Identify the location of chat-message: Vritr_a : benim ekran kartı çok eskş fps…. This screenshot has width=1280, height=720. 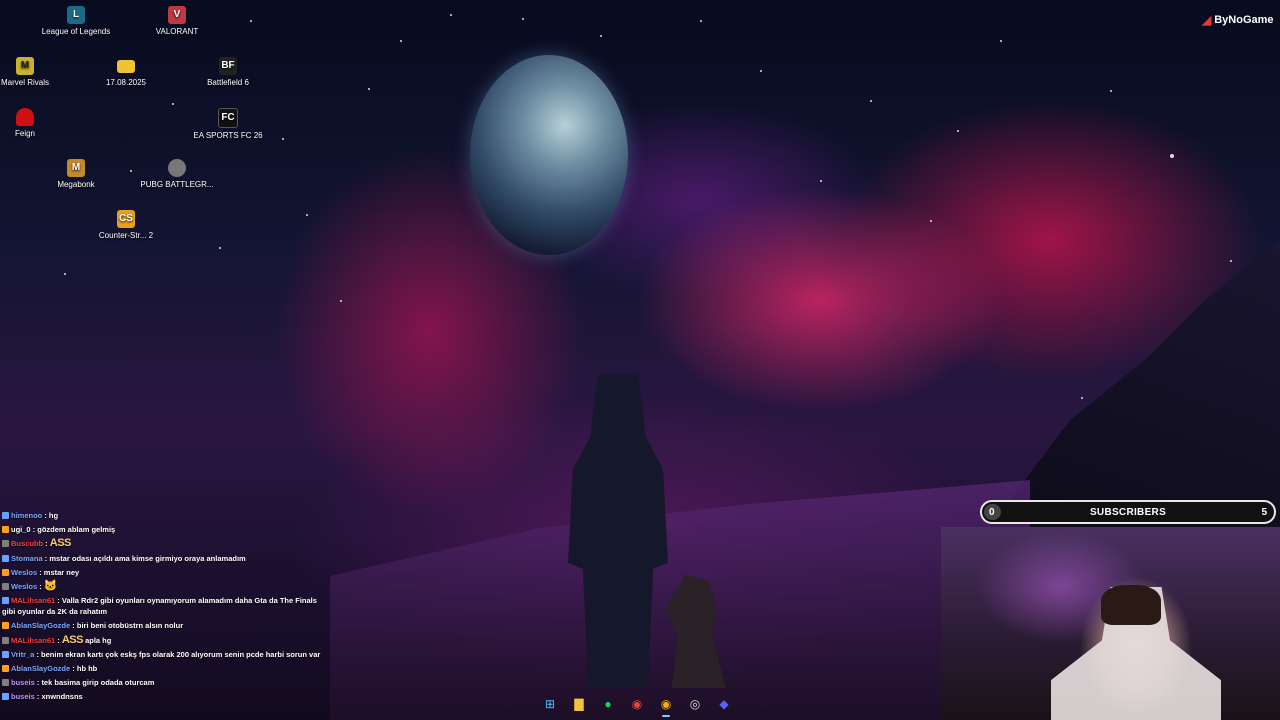
(164, 654).